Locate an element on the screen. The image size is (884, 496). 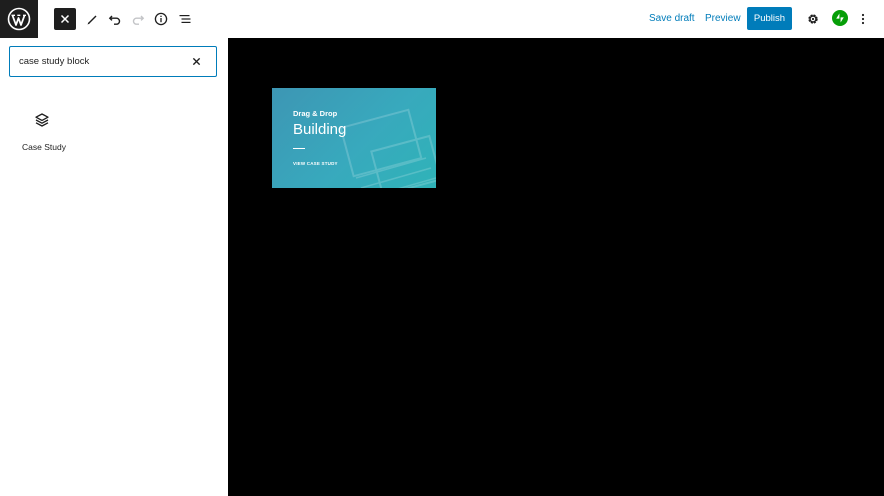
jetpack-button is located at coordinates (840, 18).